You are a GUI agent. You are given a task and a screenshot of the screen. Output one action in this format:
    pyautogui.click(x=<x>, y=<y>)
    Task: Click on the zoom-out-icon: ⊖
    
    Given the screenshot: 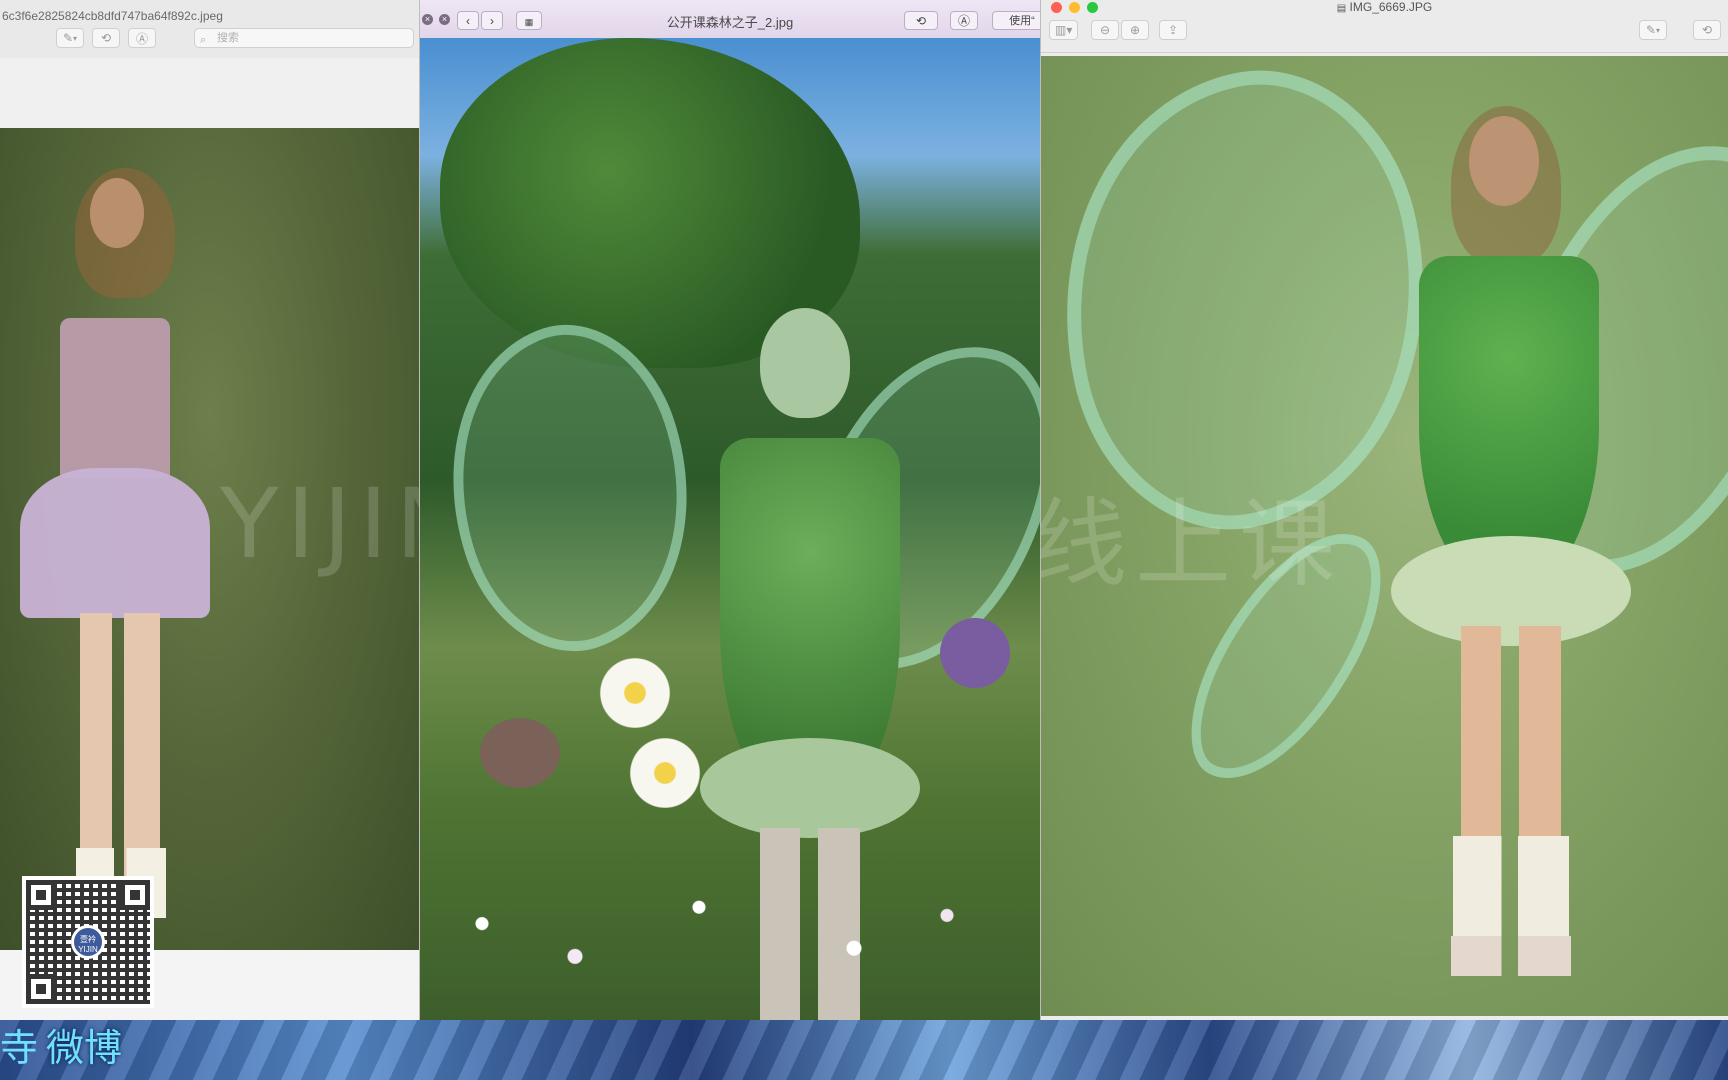 What is the action you would take?
    pyautogui.click(x=1105, y=30)
    